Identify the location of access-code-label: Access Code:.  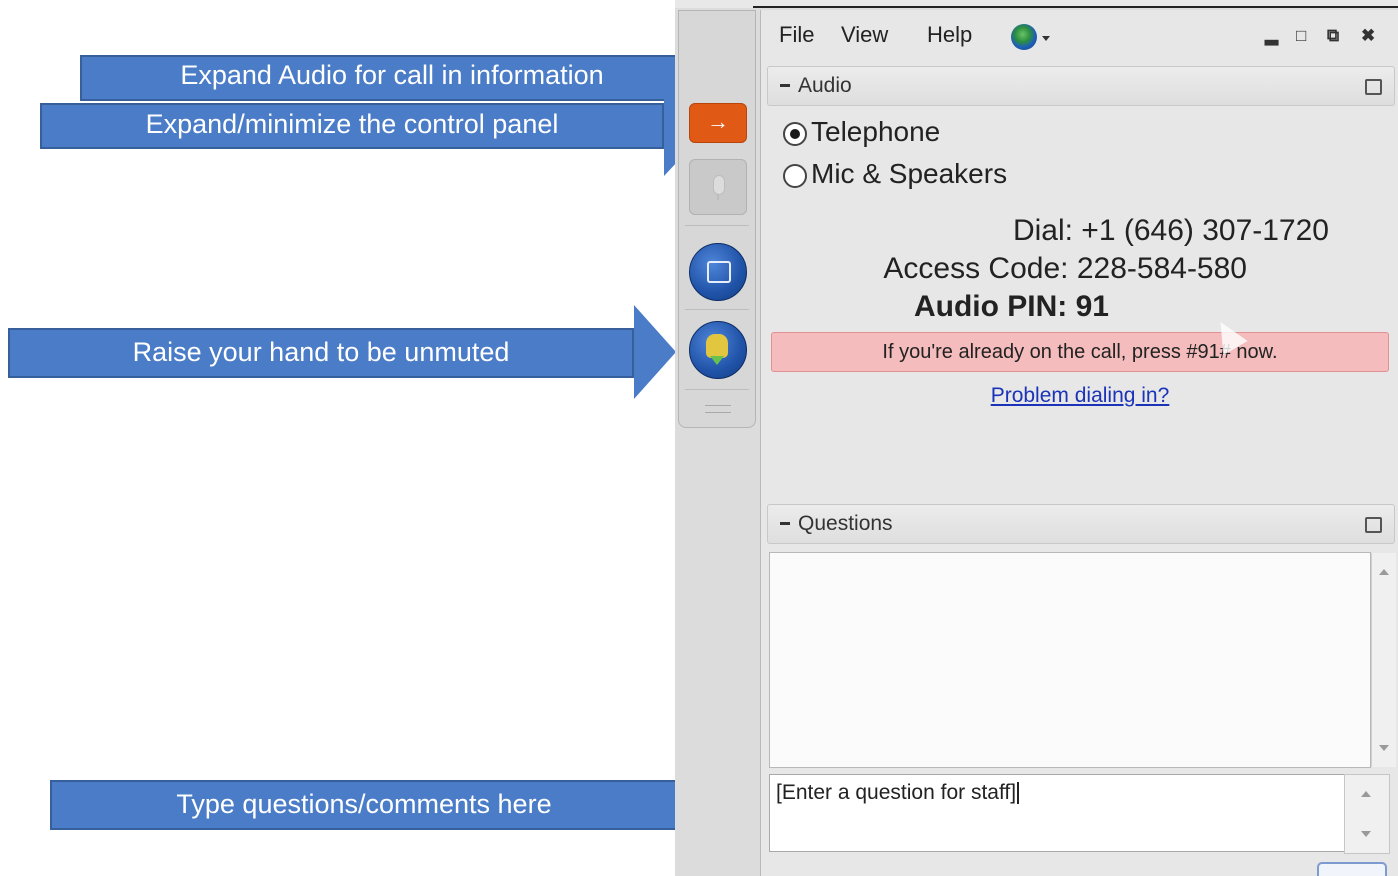
(976, 268).